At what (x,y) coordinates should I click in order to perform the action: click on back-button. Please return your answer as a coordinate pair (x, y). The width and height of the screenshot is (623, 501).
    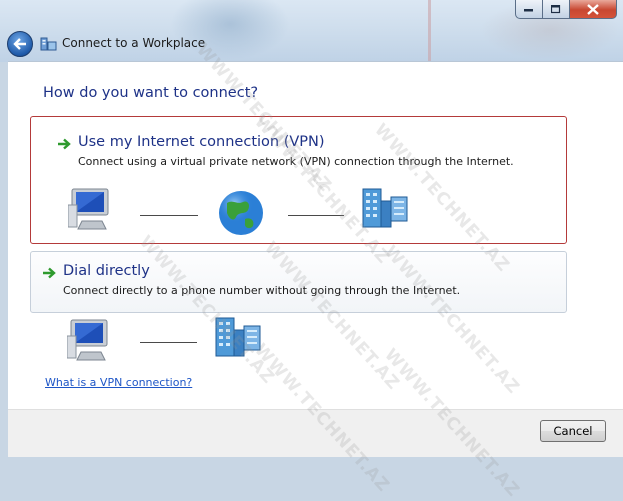
    Looking at the image, I should click on (20, 44).